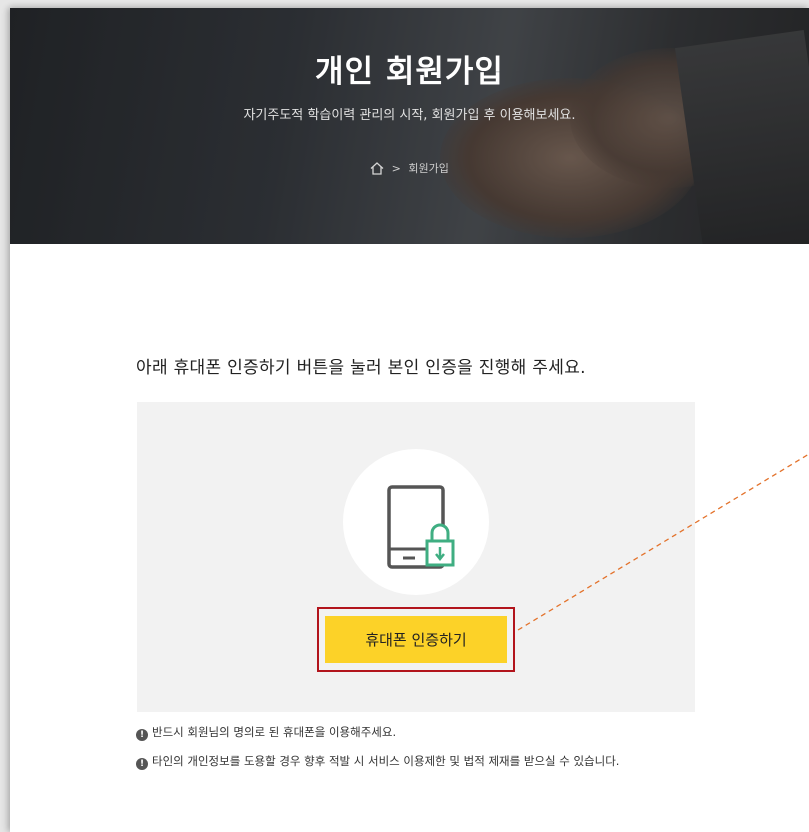 This screenshot has height=832, width=809. Describe the element at coordinates (663, 542) in the screenshot. I see `annotation-dashed-line` at that location.